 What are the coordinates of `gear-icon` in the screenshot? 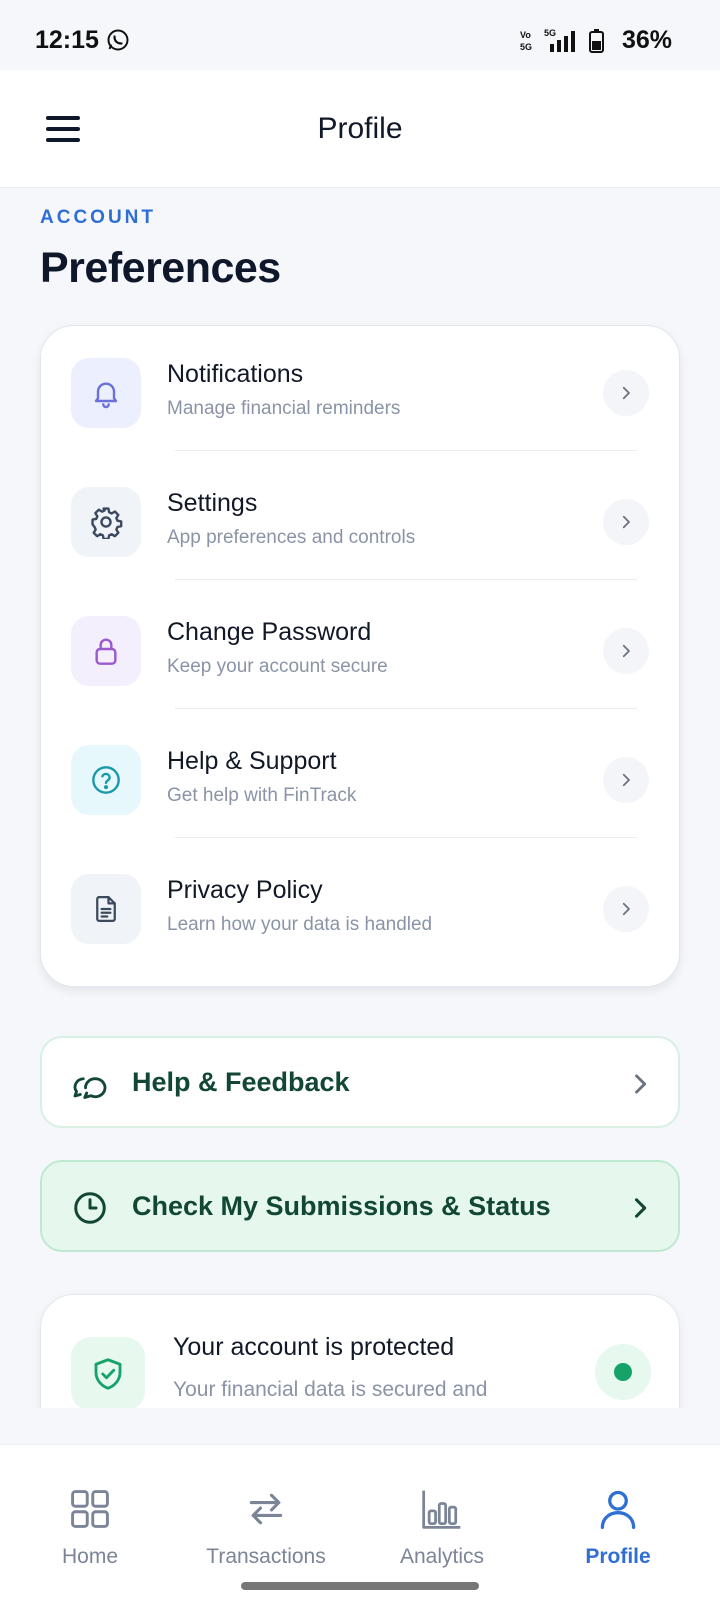 It's located at (107, 523).